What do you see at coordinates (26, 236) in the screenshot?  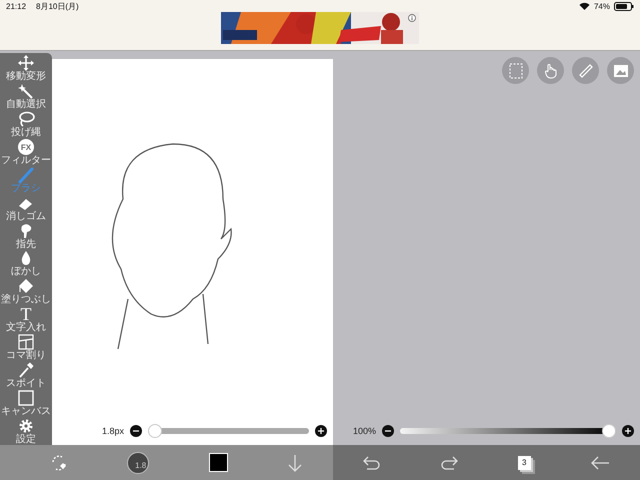 I see `tool-button: 指先` at bounding box center [26, 236].